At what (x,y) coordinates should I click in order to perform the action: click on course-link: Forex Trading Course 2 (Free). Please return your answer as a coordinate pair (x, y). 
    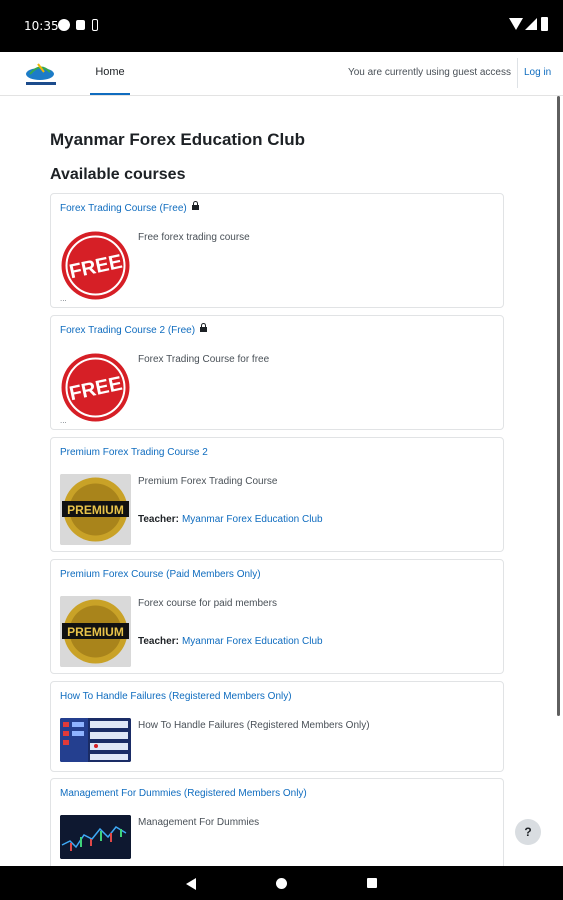
    Looking at the image, I should click on (134, 329).